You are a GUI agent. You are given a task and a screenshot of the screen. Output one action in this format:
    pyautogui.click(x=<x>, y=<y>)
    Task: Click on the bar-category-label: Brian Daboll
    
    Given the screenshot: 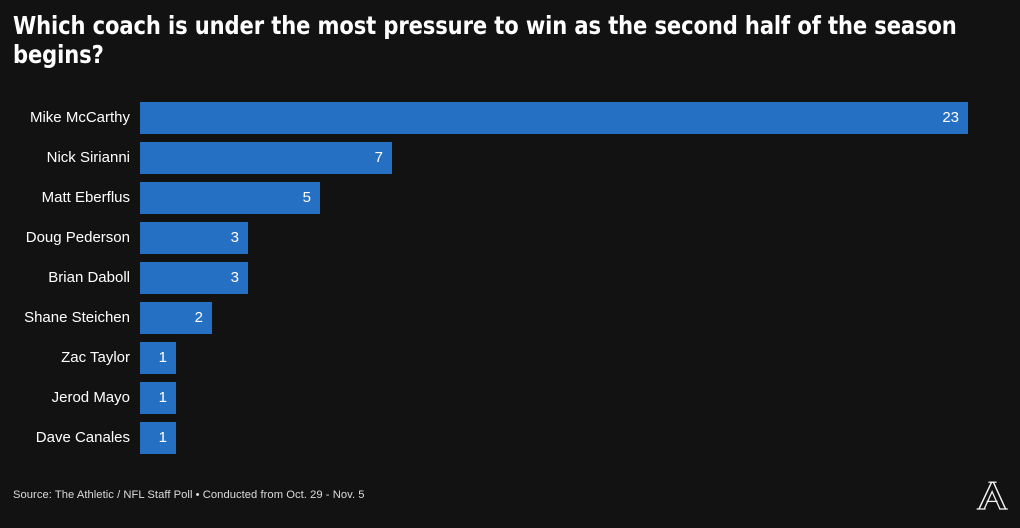 What is the action you would take?
    pyautogui.click(x=89, y=277)
    